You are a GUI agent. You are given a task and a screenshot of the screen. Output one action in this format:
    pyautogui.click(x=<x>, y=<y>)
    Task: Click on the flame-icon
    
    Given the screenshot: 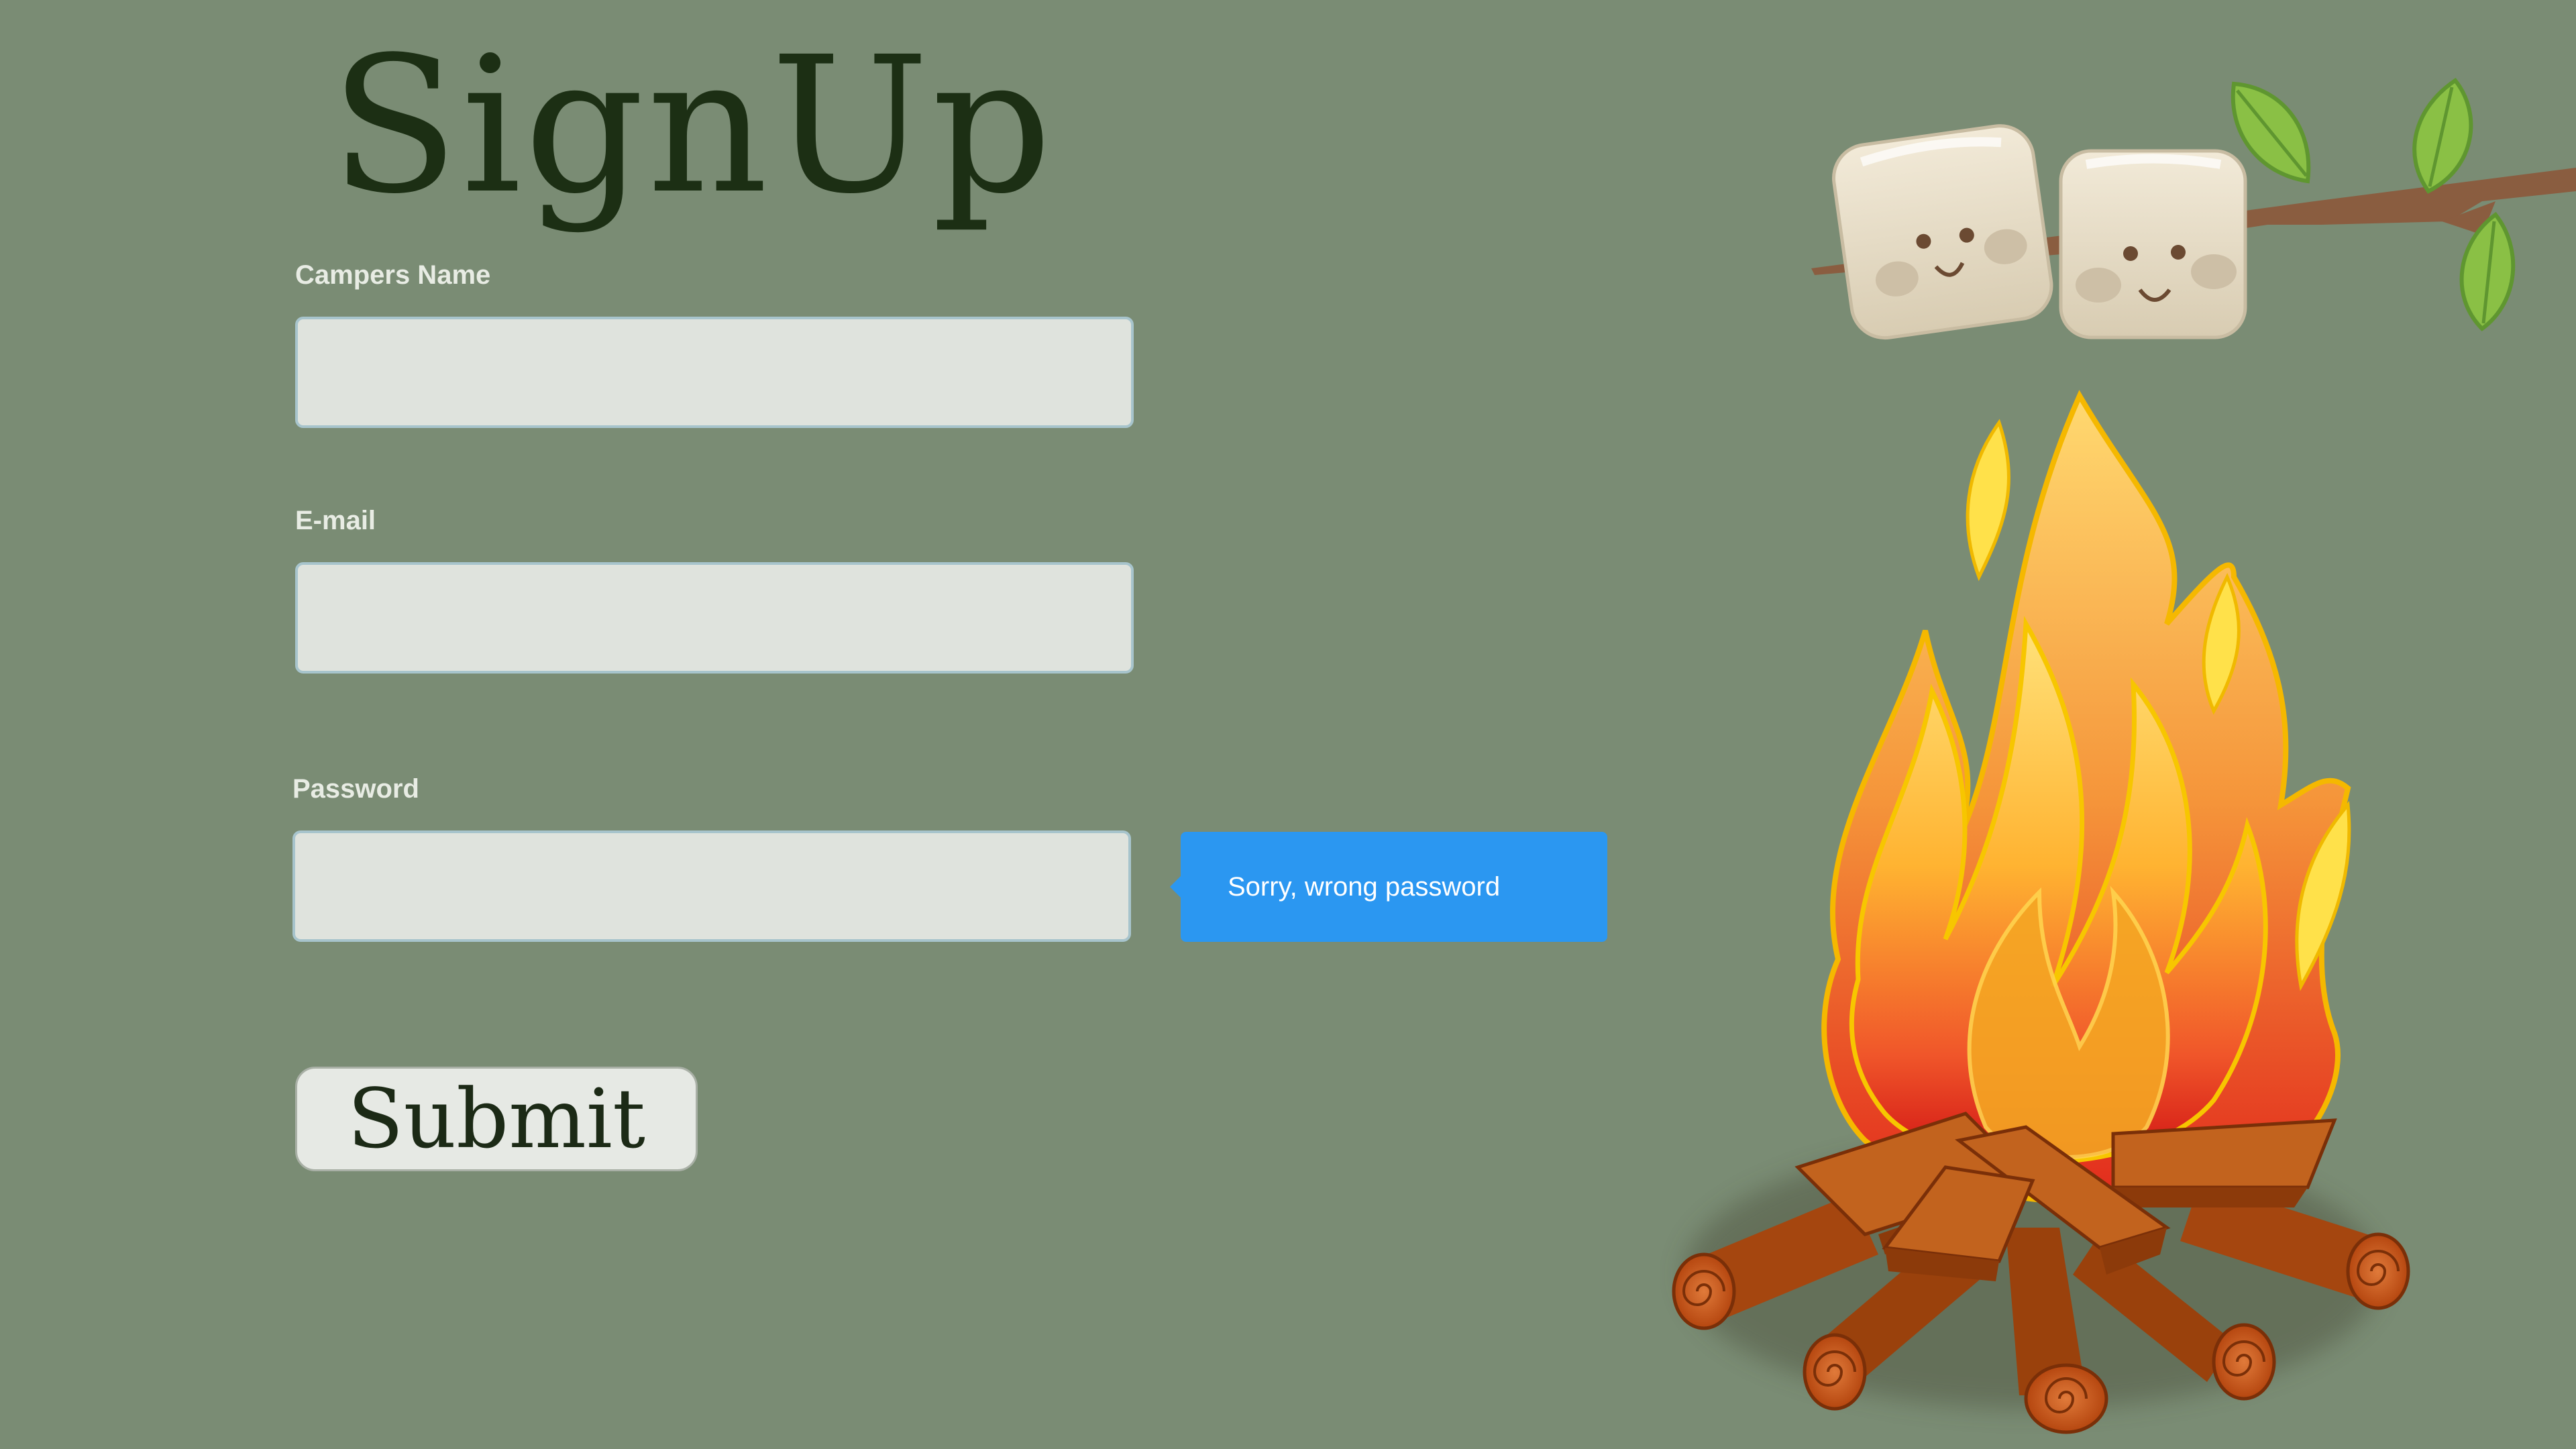 What is the action you would take?
    pyautogui.click(x=2086, y=798)
    